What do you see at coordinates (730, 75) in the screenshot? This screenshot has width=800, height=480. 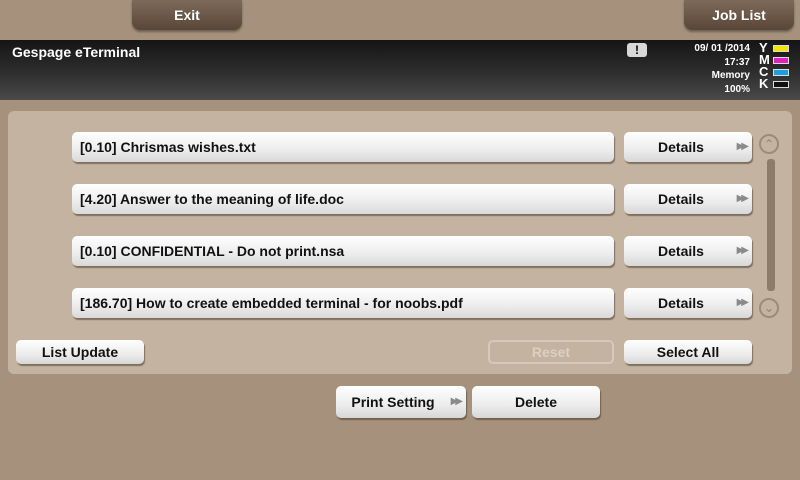 I see `memory-label: Memory` at bounding box center [730, 75].